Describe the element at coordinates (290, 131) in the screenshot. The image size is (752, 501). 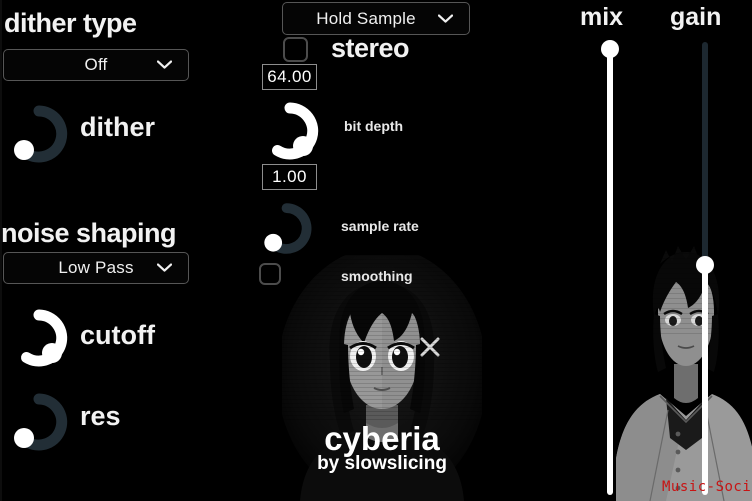
I see `bit-depth-knob` at that location.